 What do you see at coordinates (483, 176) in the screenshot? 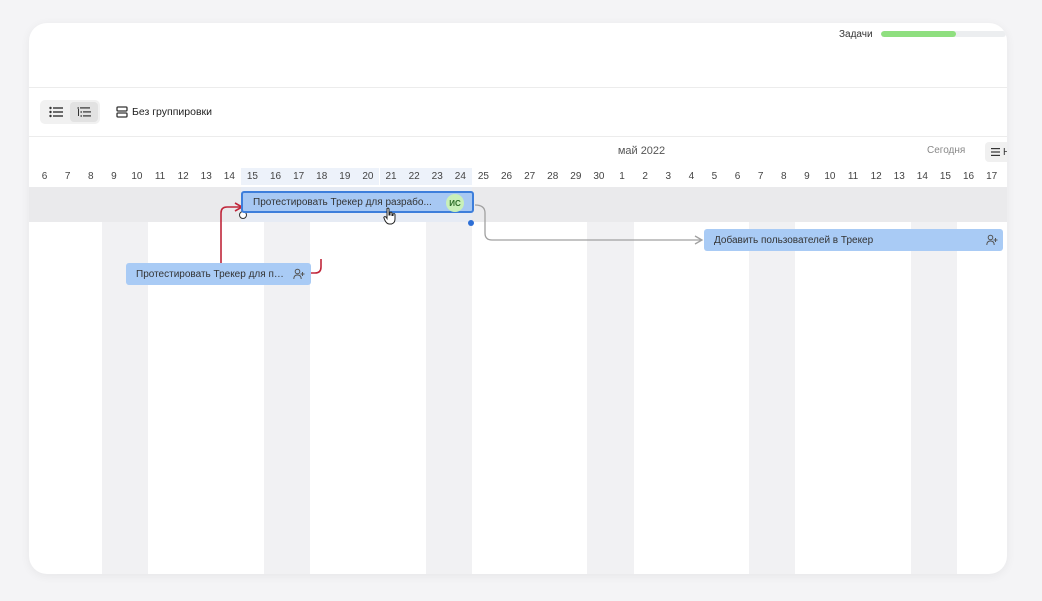
I see `day-label: 25` at bounding box center [483, 176].